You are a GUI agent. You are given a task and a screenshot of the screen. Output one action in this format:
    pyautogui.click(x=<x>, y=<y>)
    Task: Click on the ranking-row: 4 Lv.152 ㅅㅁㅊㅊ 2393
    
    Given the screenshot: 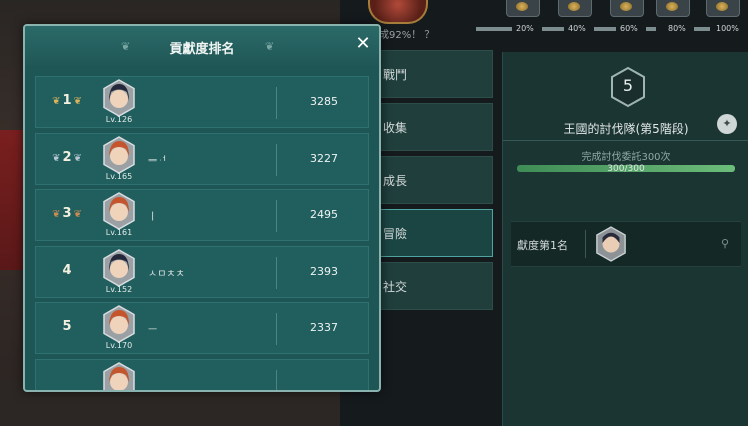 What is the action you would take?
    pyautogui.click(x=202, y=271)
    